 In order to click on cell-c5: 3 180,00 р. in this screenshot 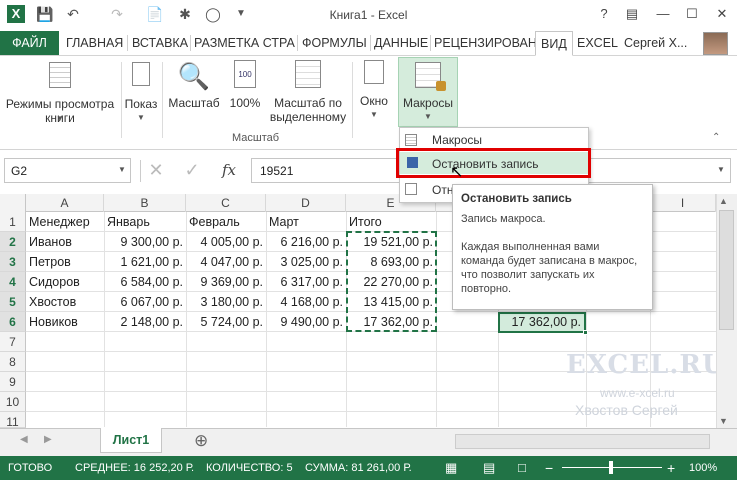, I will do `click(226, 302)`.